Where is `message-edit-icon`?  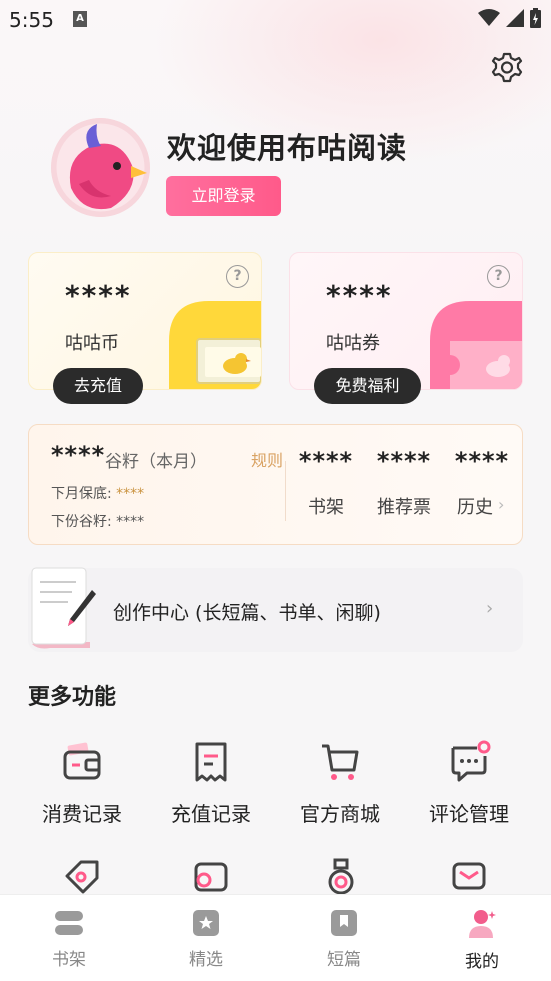 message-edit-icon is located at coordinates (469, 877).